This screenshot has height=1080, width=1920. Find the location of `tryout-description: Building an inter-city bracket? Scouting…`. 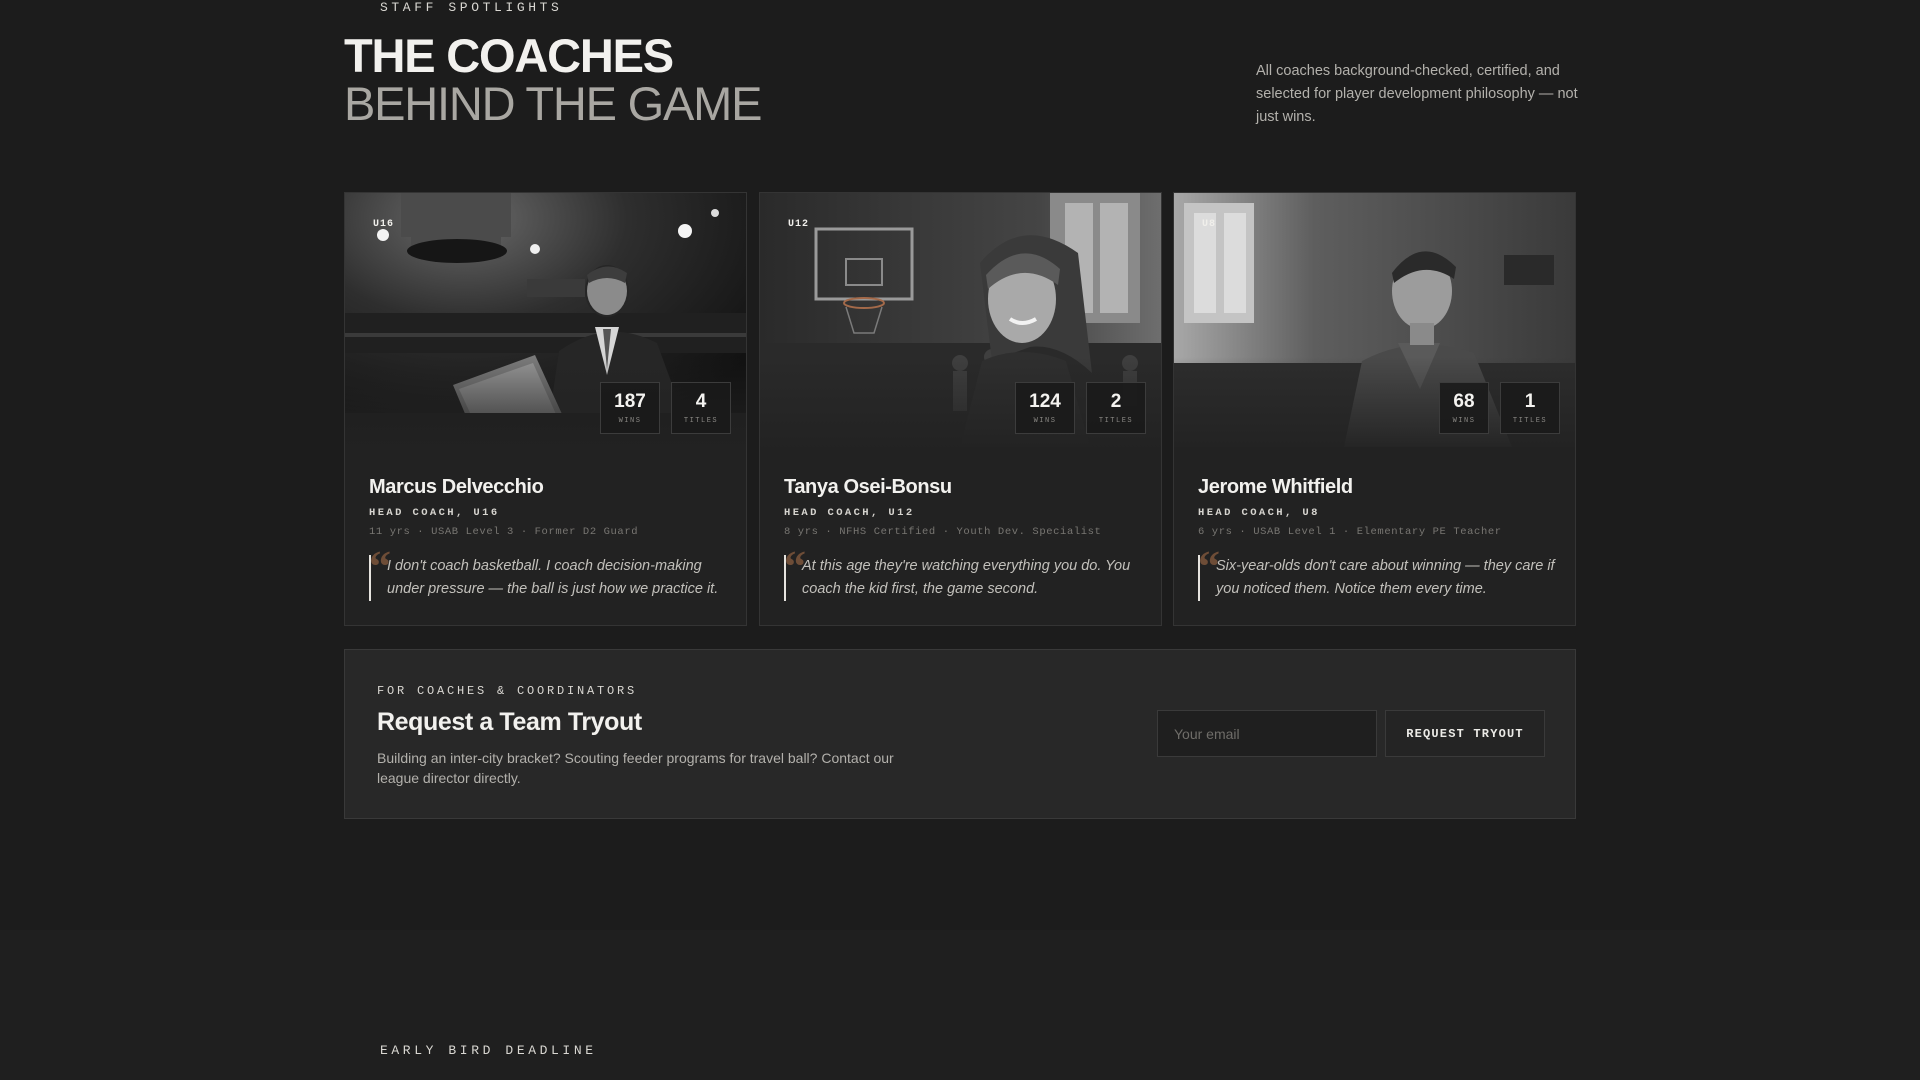

tryout-description: Building an inter-city bracket? Scouting… is located at coordinates (635, 768).